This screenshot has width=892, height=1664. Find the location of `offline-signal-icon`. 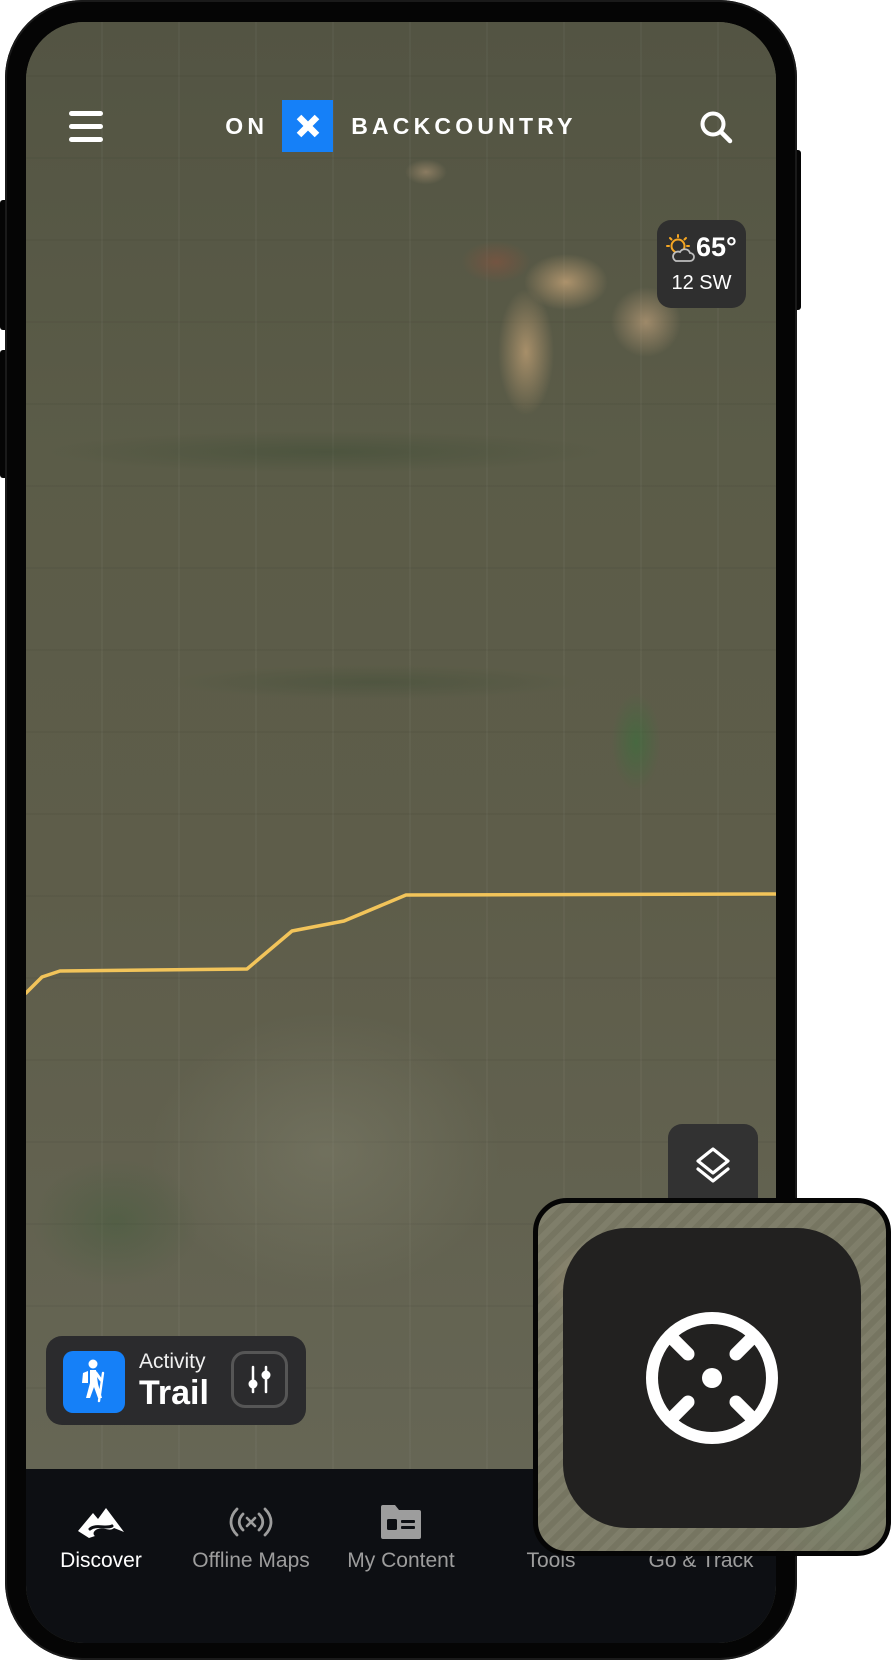

offline-signal-icon is located at coordinates (251, 1522).